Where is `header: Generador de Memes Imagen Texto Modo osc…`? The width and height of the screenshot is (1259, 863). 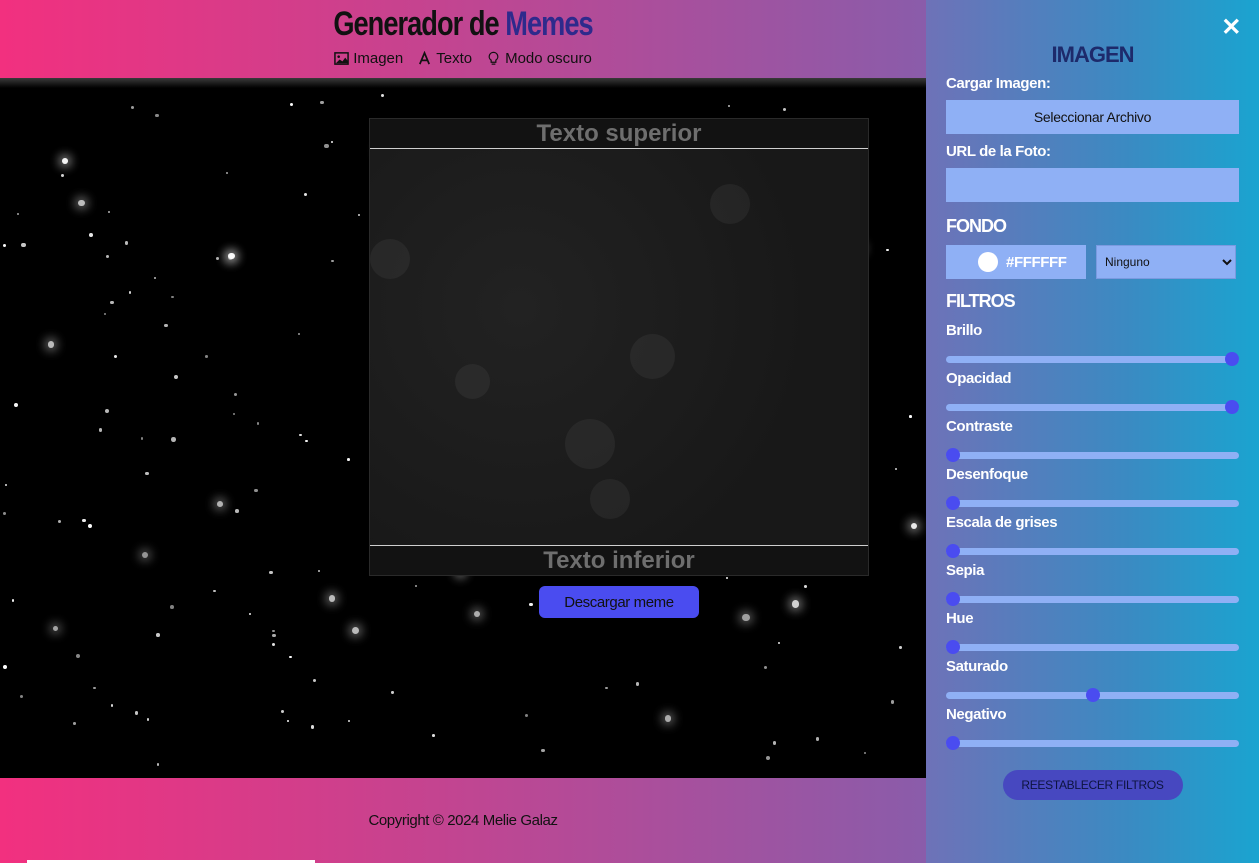 header: Generador de Memes Imagen Texto Modo osc… is located at coordinates (463, 39).